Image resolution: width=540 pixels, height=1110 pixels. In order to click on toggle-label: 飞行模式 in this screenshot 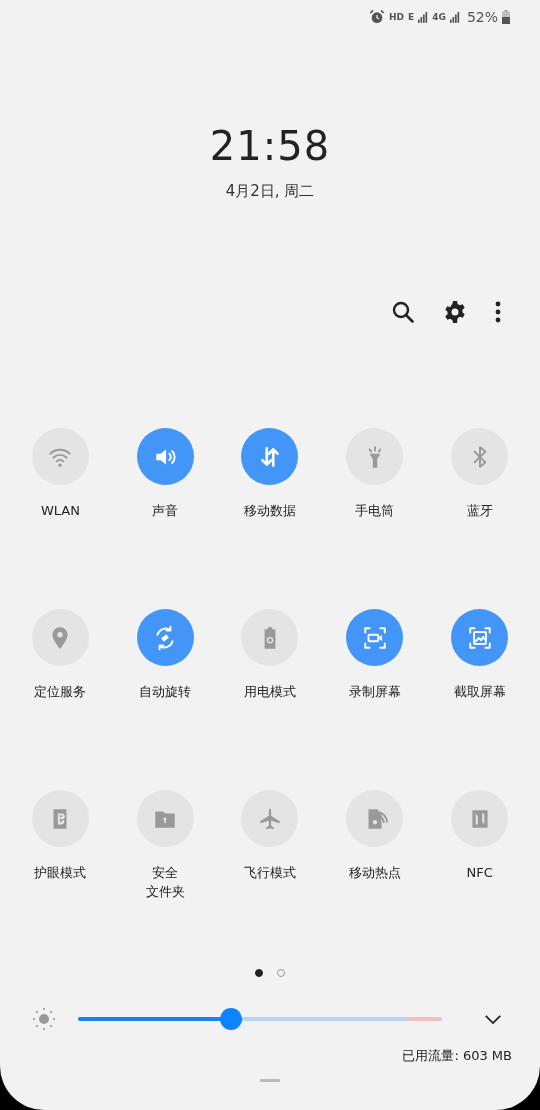, I will do `click(270, 873)`.